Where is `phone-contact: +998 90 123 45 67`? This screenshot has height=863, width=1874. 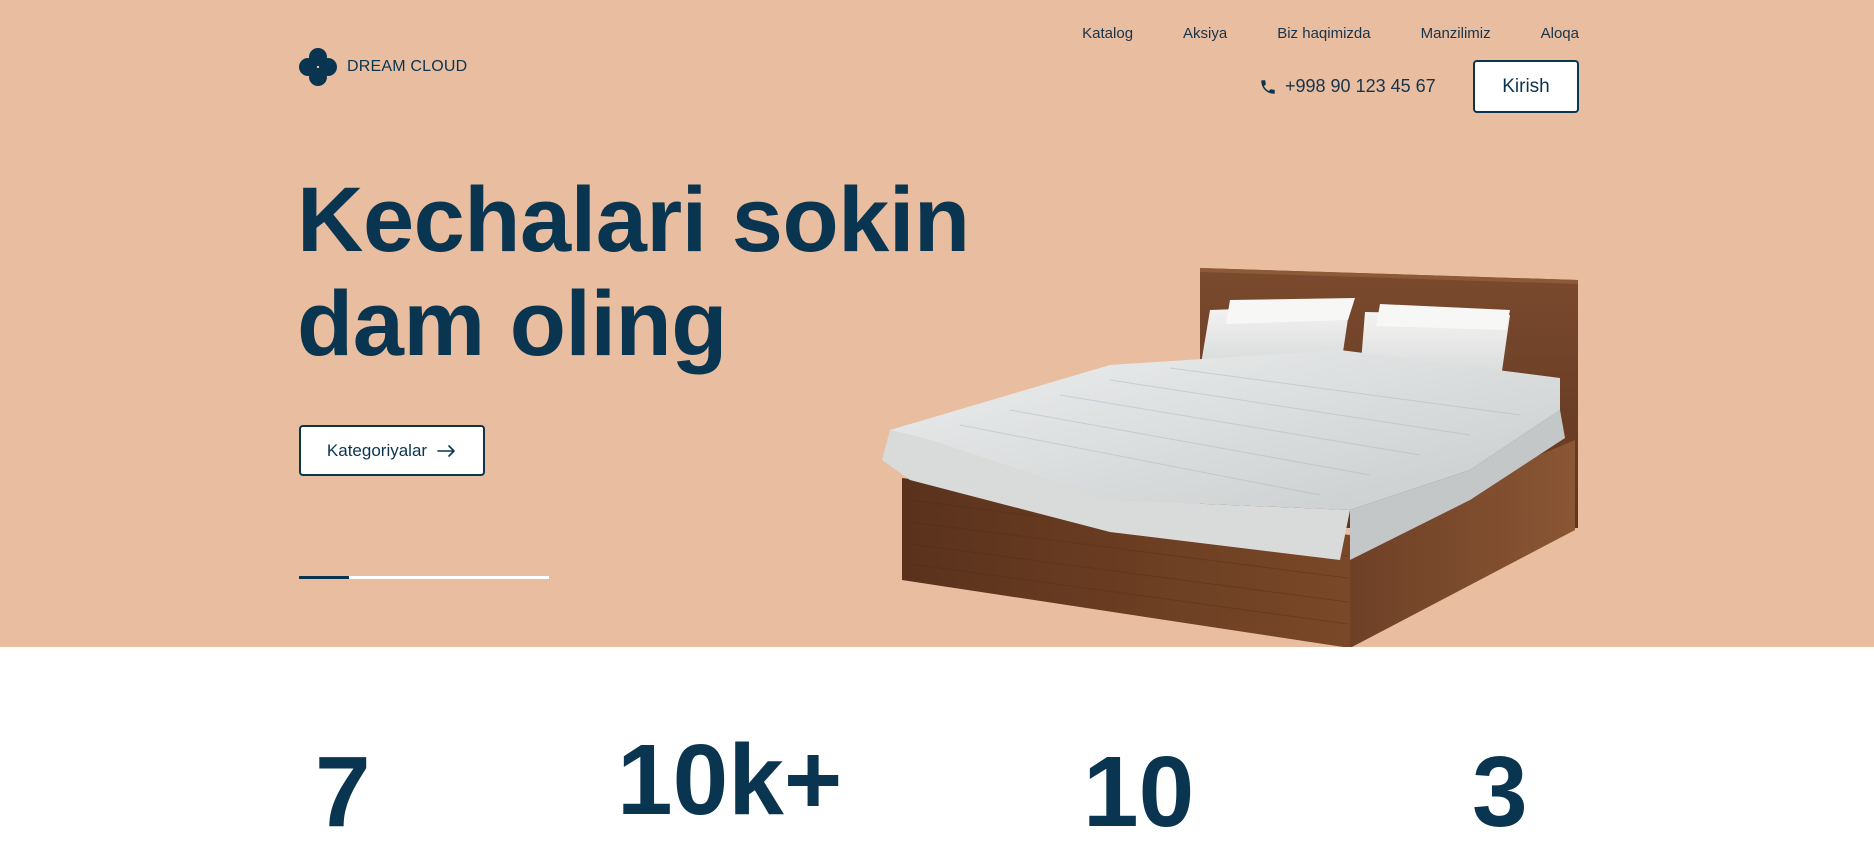 phone-contact: +998 90 123 45 67 is located at coordinates (1347, 86).